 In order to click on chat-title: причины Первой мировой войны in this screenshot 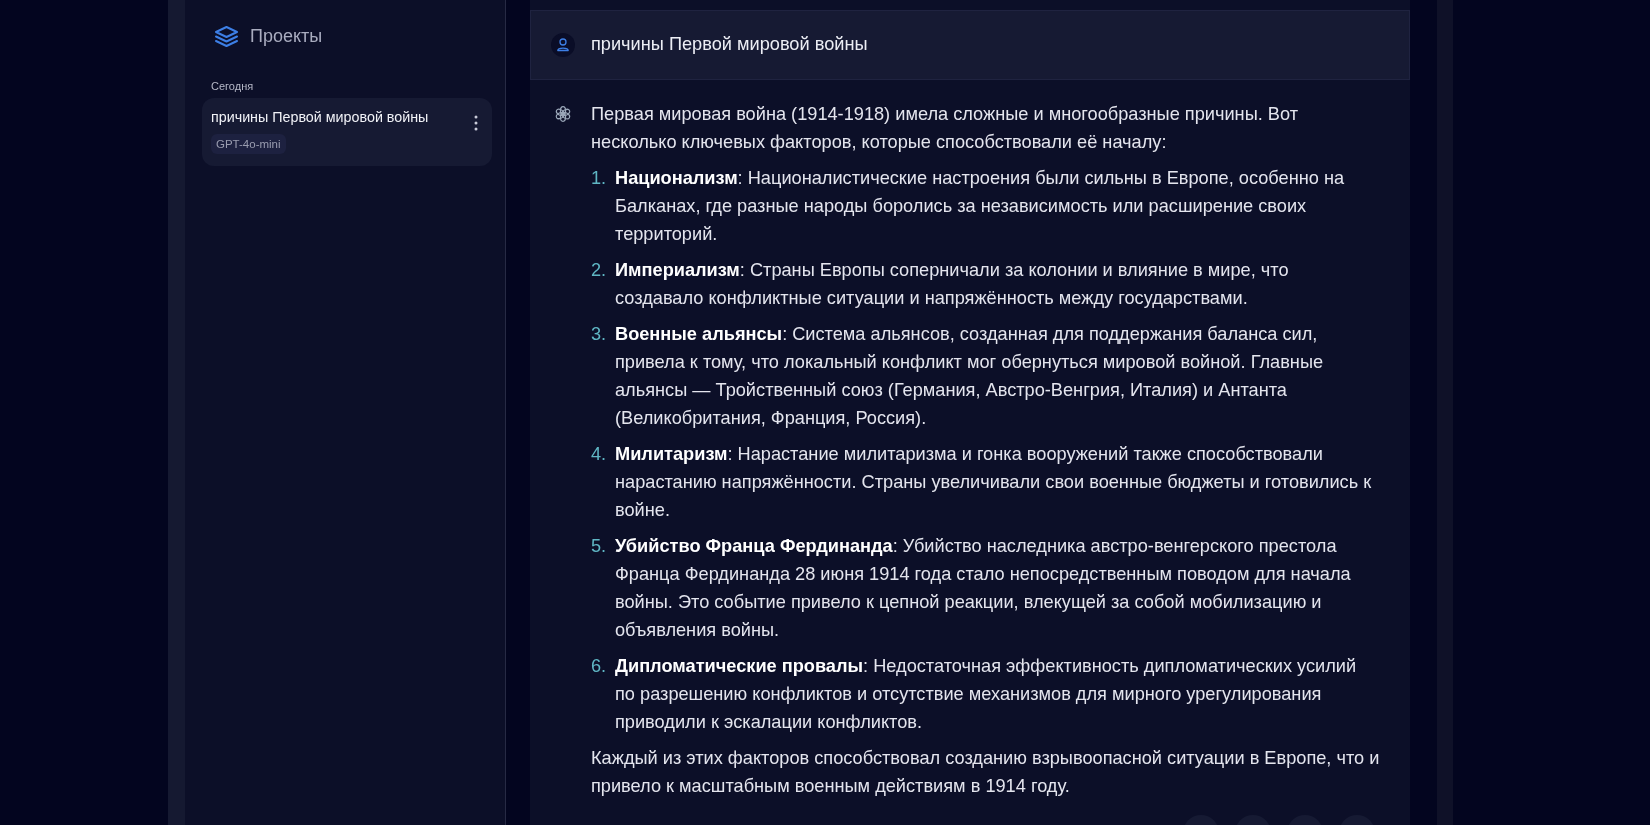, I will do `click(320, 117)`.